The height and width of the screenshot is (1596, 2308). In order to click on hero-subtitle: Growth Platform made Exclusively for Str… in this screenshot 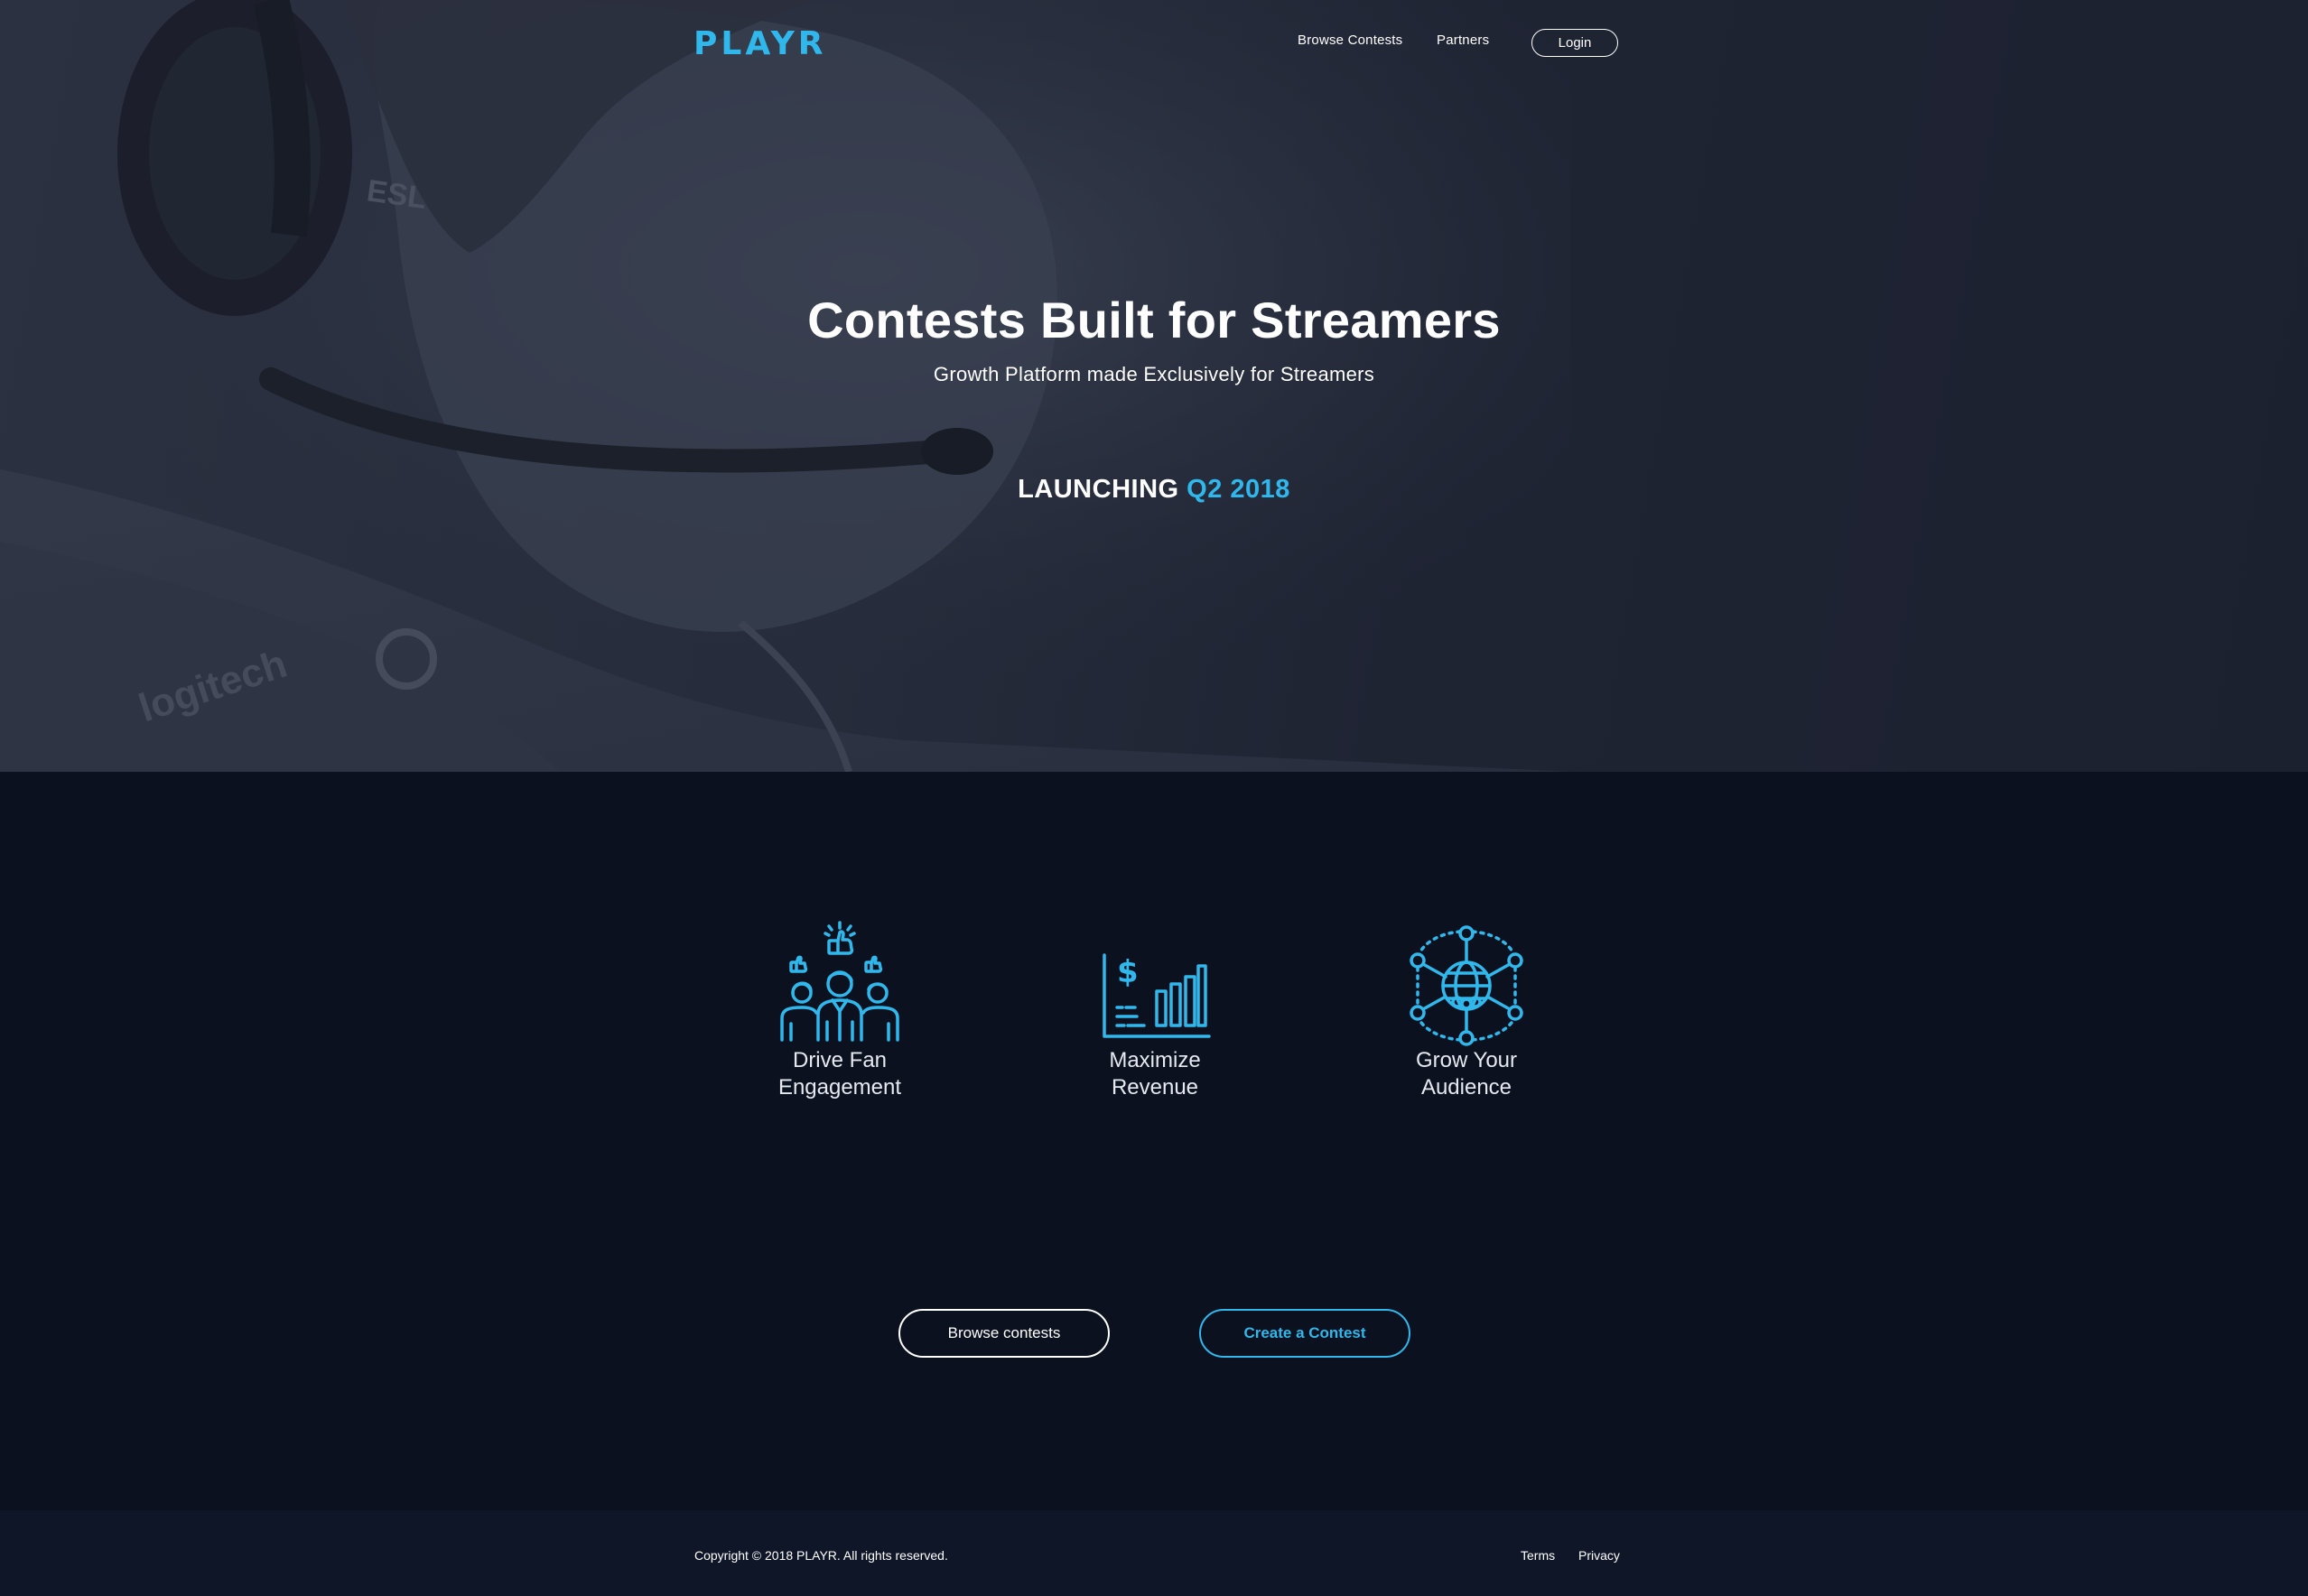, I will do `click(1154, 374)`.